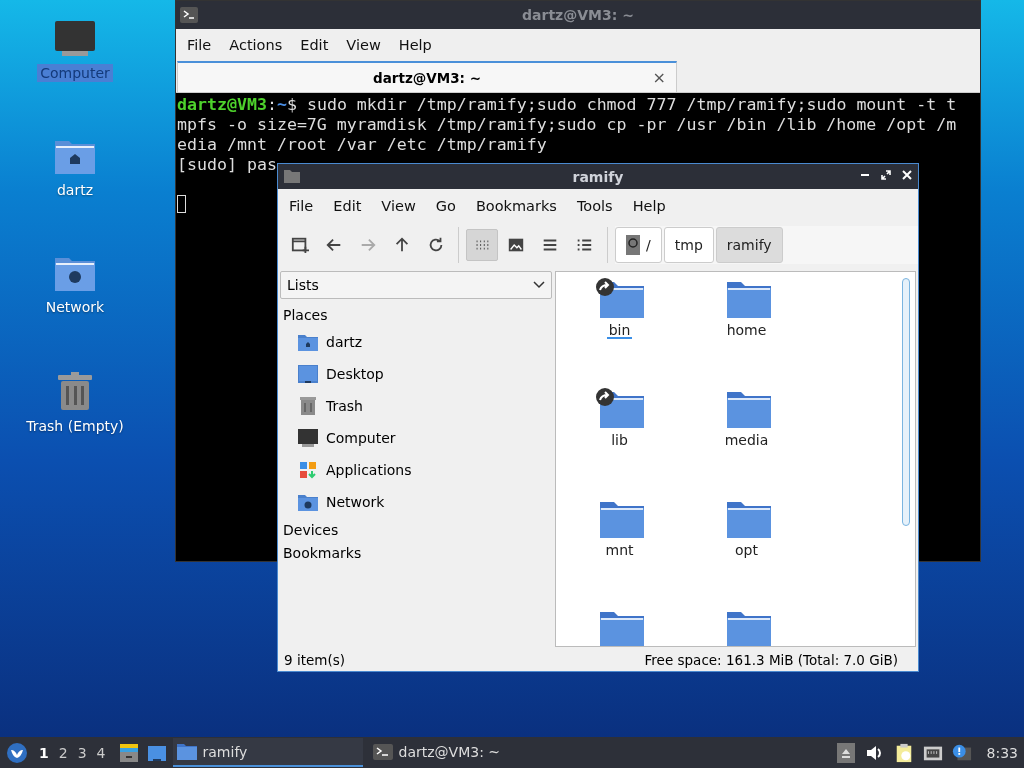 This screenshot has height=768, width=1024. I want to click on sidebar-item-label: Computer, so click(361, 438).